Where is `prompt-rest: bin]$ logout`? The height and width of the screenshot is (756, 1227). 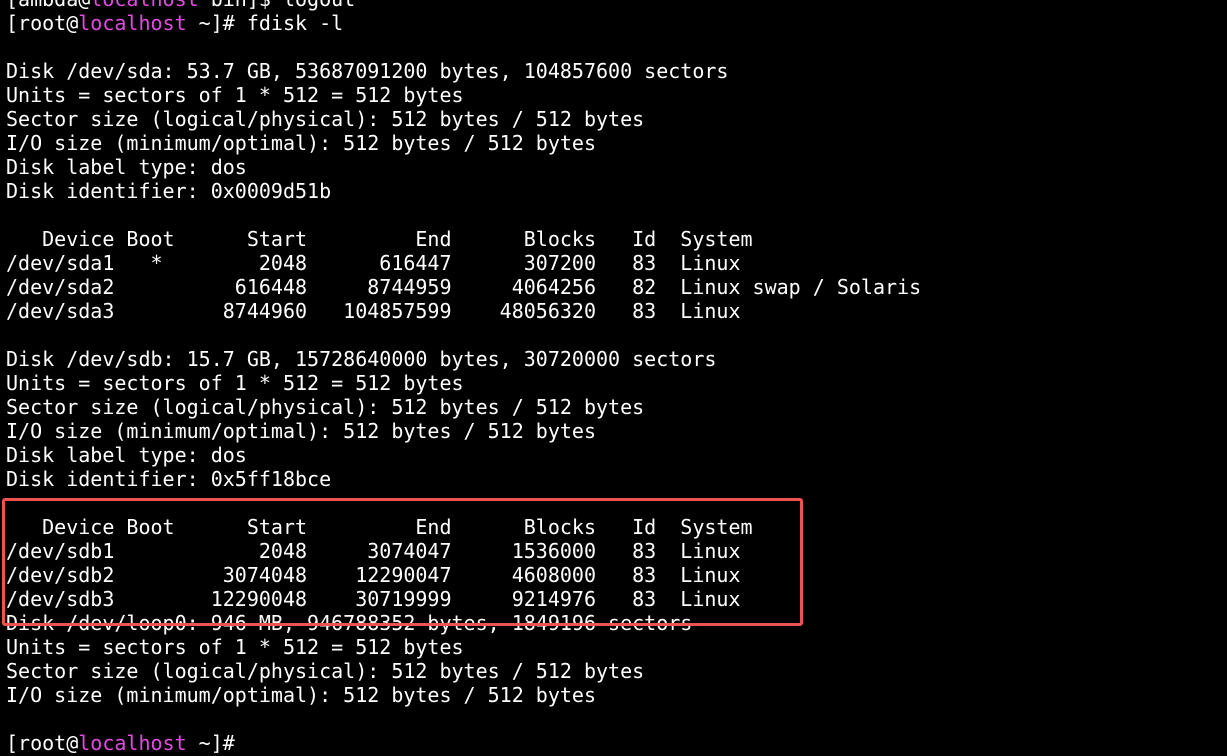
prompt-rest: bin]$ logout is located at coordinates (277, 5).